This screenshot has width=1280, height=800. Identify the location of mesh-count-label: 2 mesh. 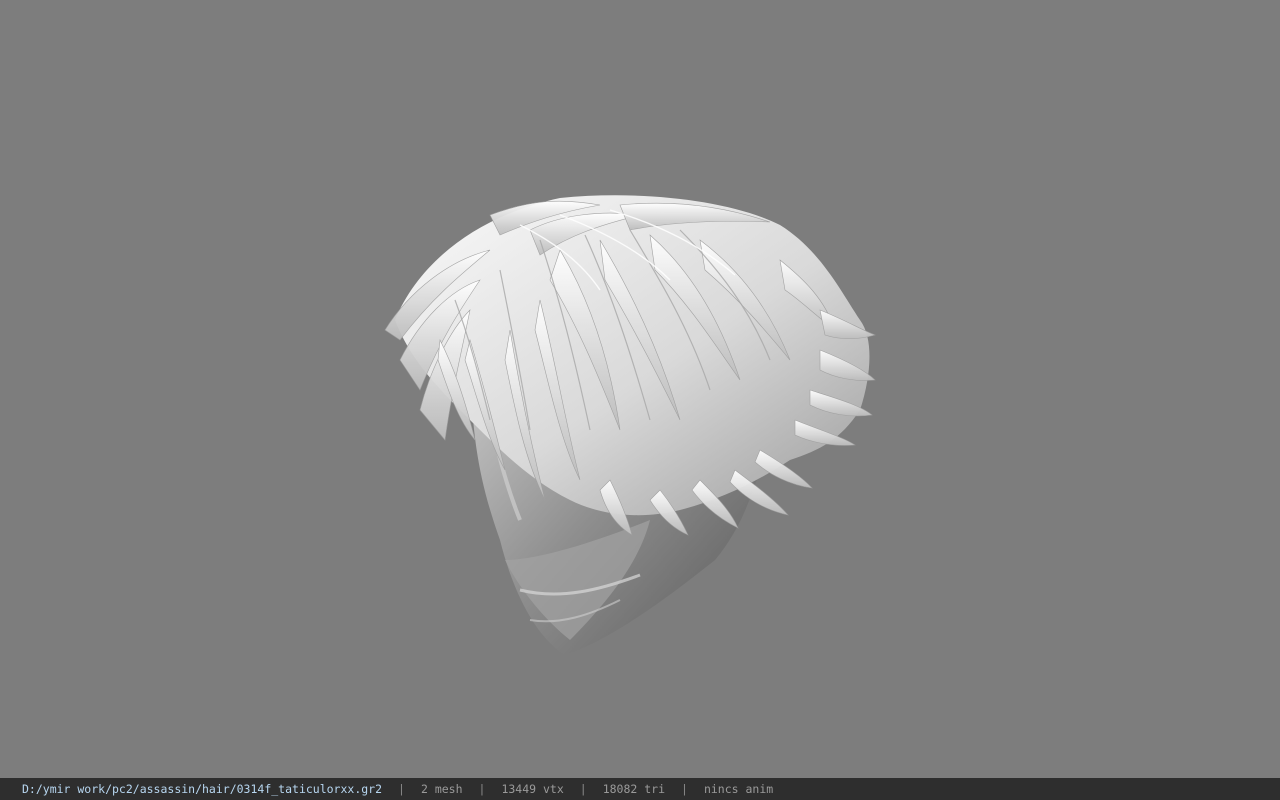
(441, 789).